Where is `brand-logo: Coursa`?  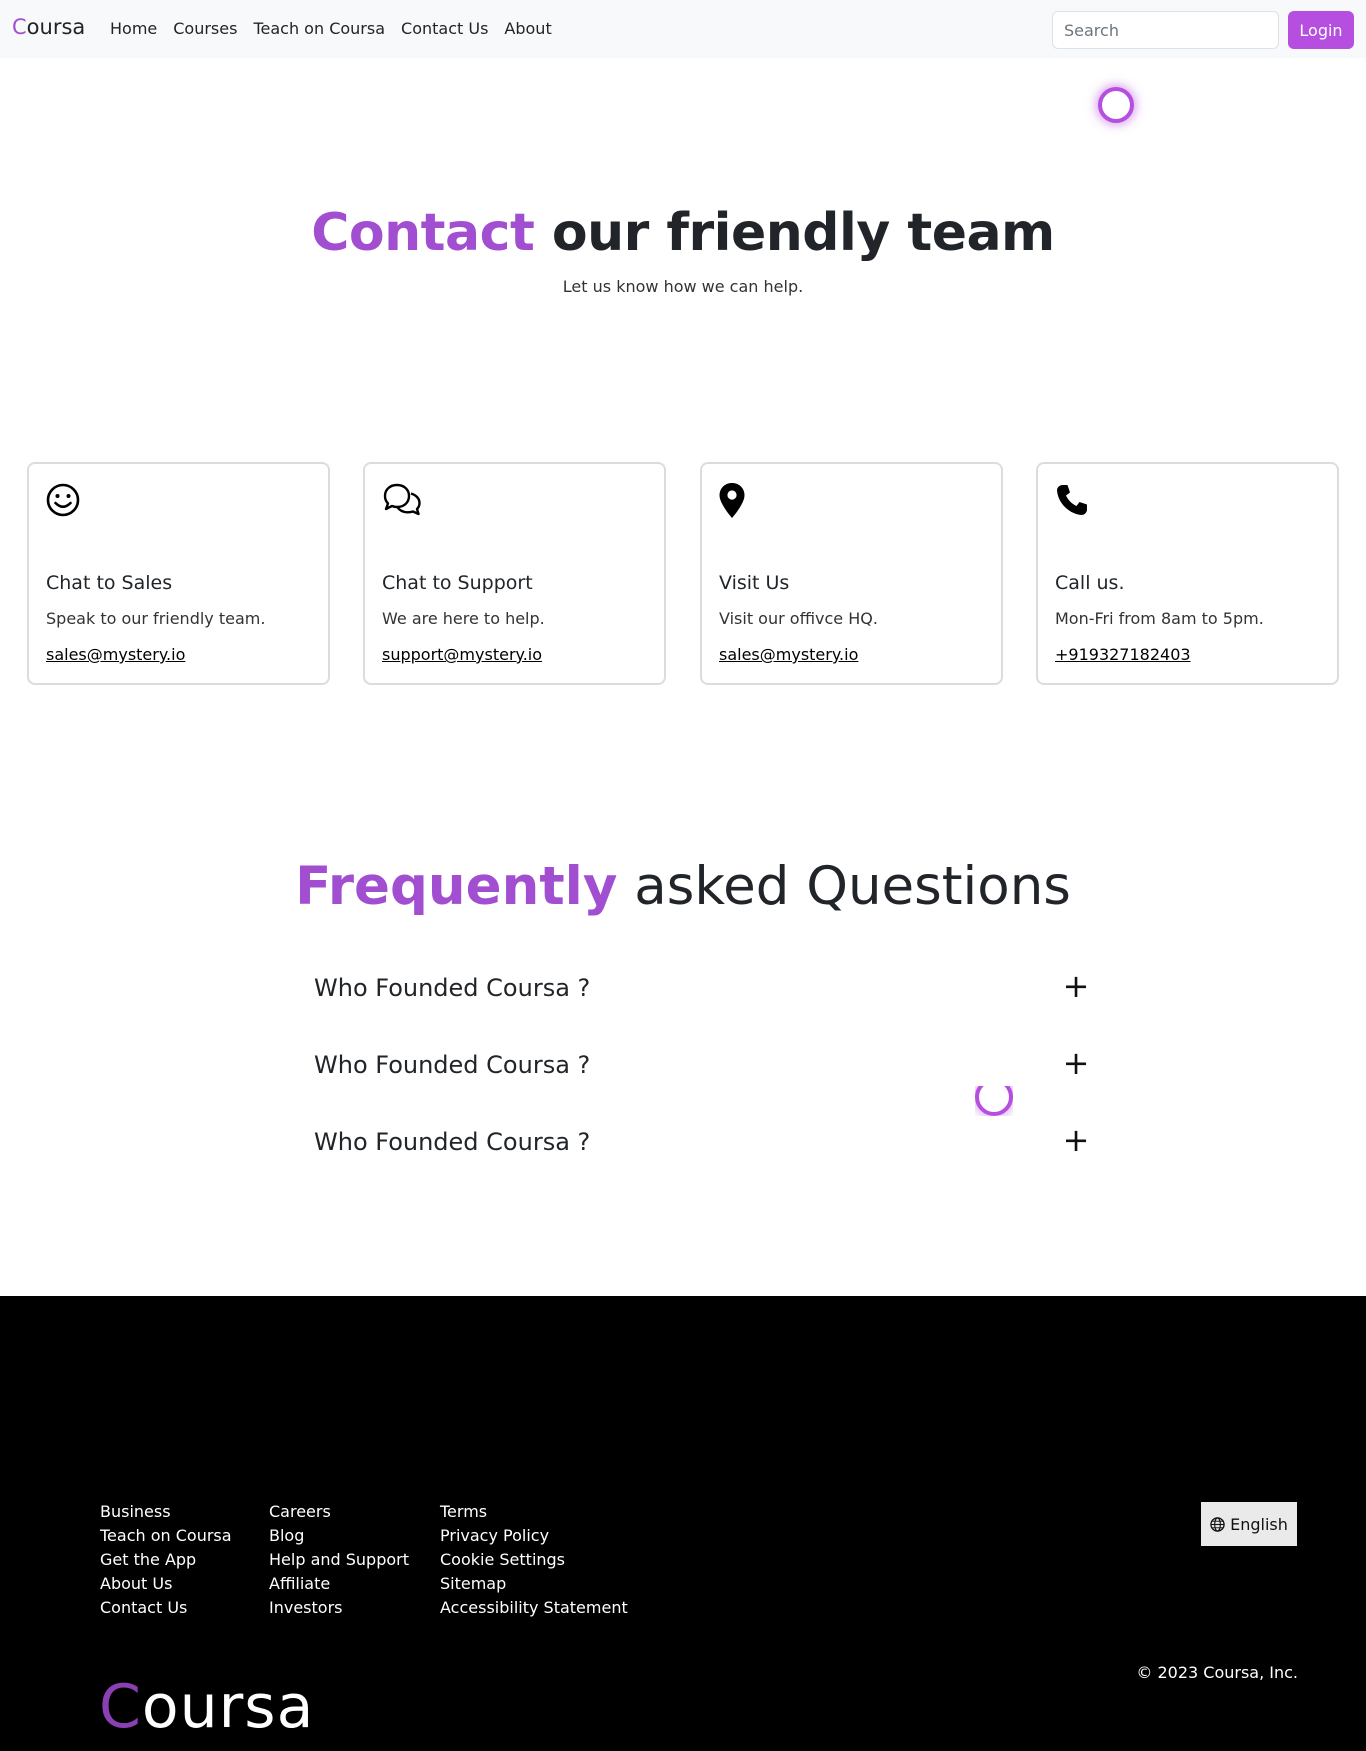 brand-logo: Coursa is located at coordinates (48, 27).